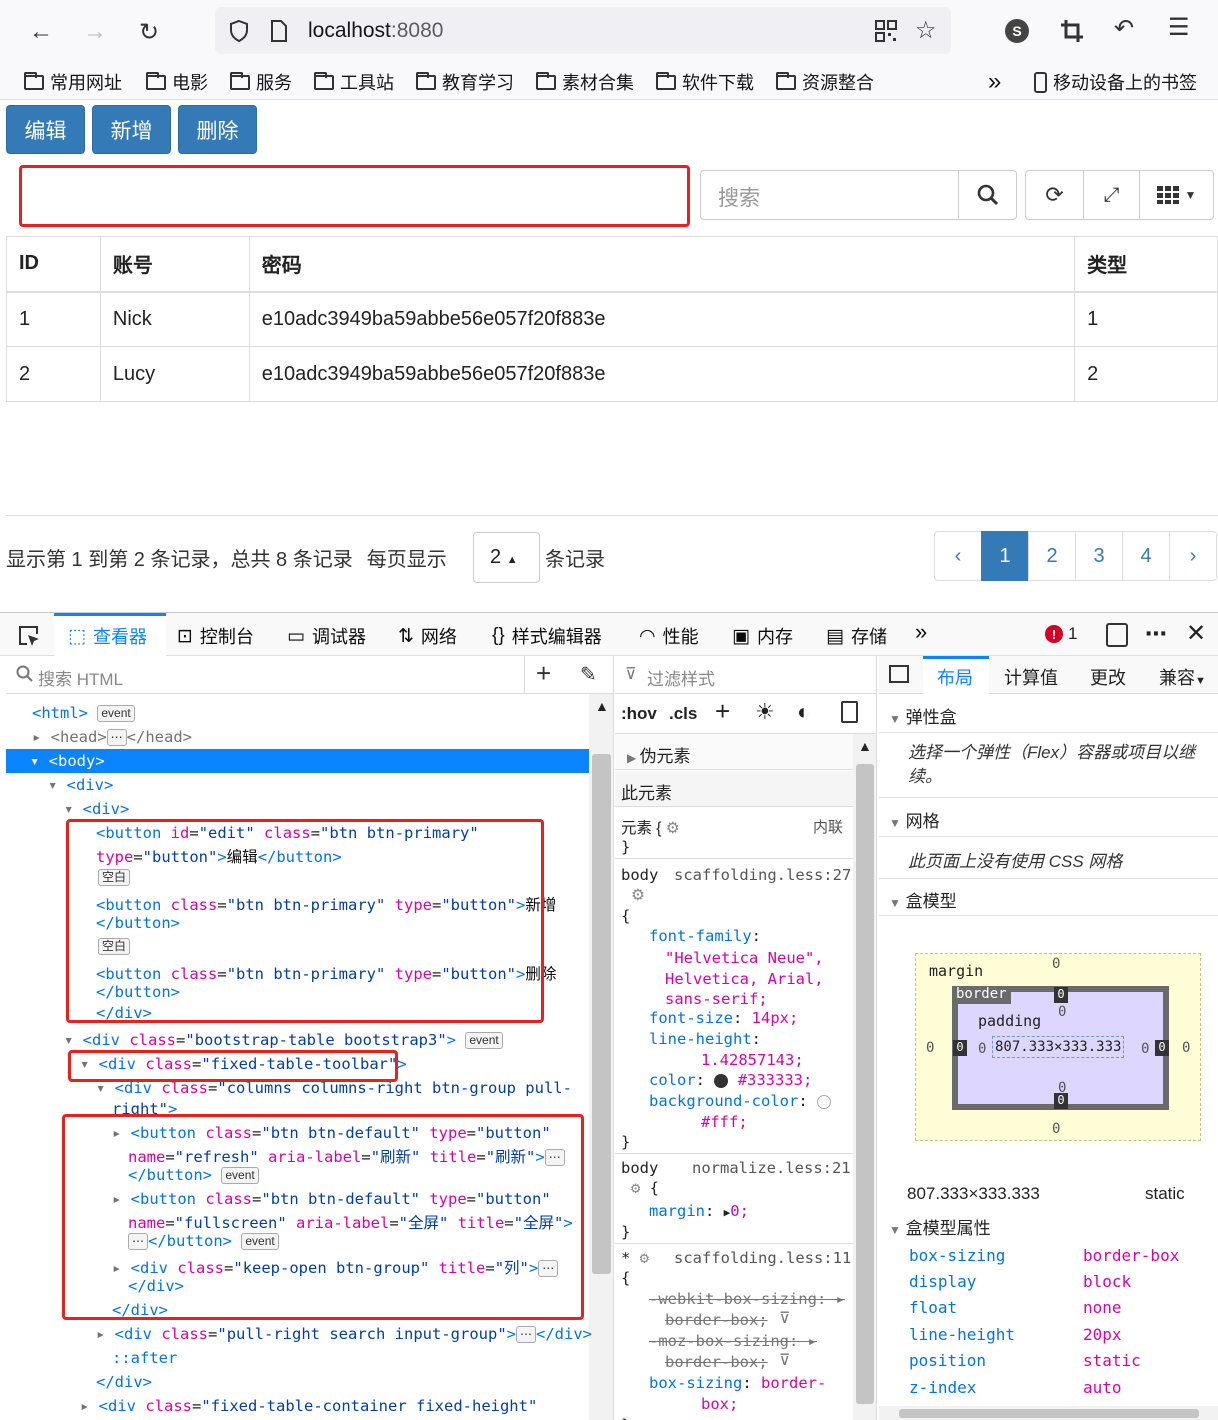  Describe the element at coordinates (80, 677) in the screenshot. I see `search-html-input: 搜索 HTML` at that location.